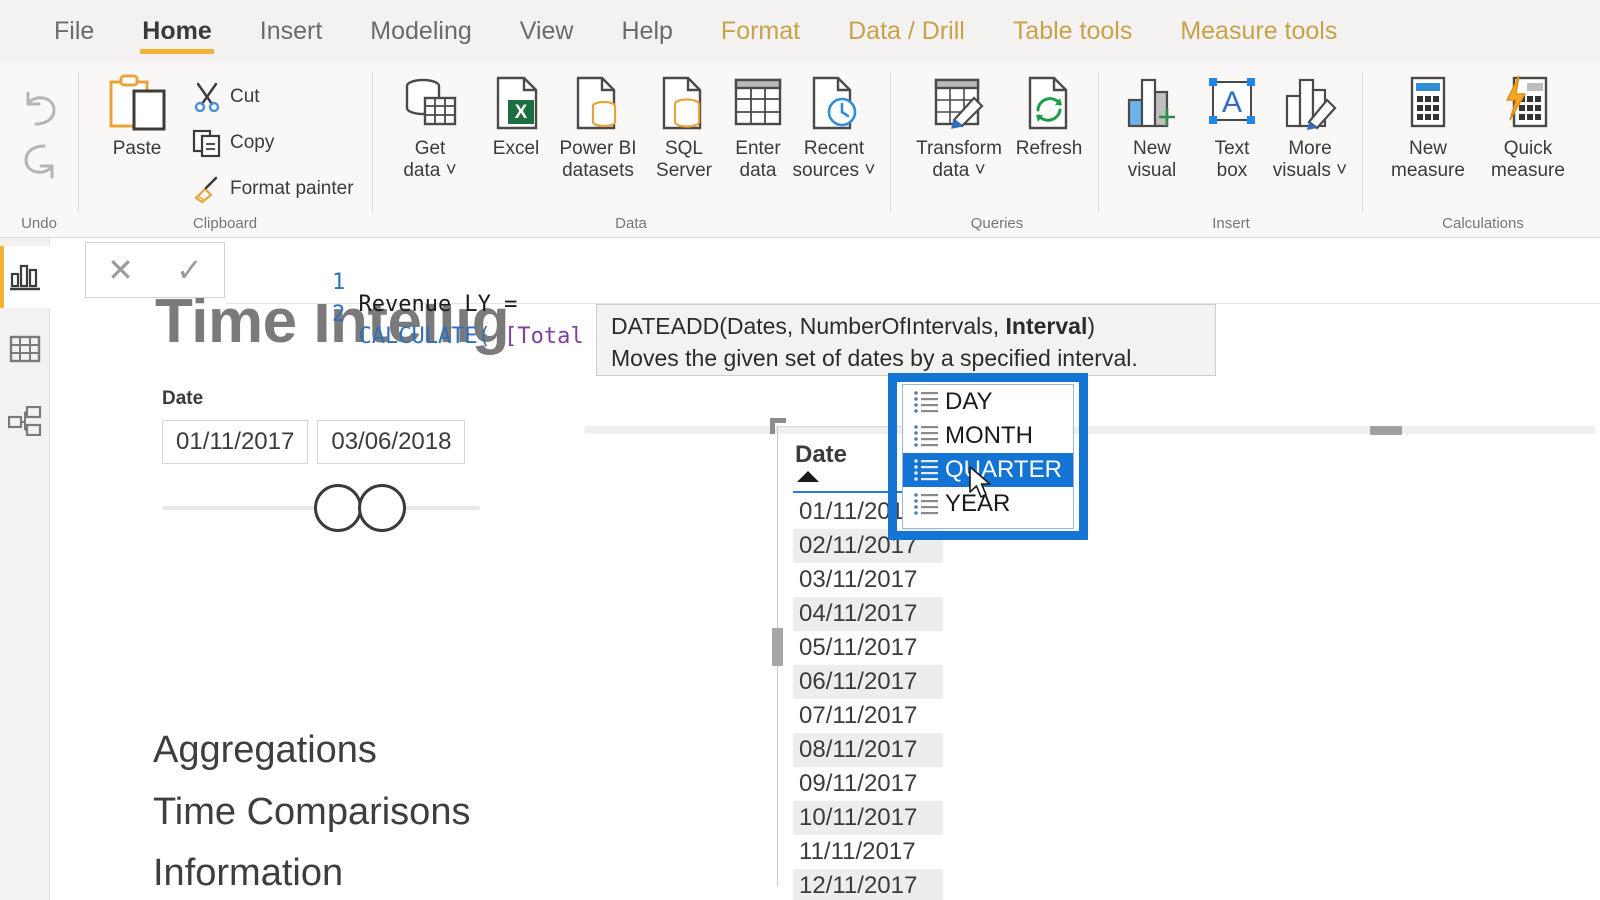 This screenshot has width=1600, height=900. I want to click on button-label: Format painter, so click(292, 188).